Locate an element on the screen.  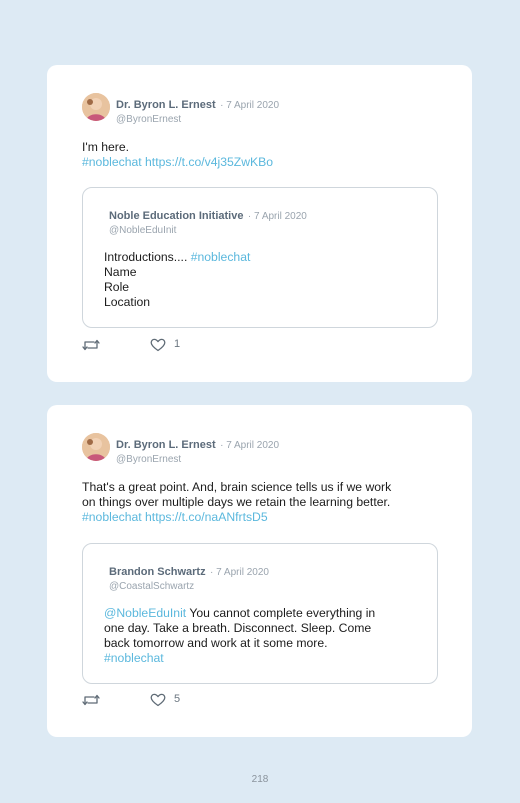
quoted-text-line: Role is located at coordinates (117, 287).